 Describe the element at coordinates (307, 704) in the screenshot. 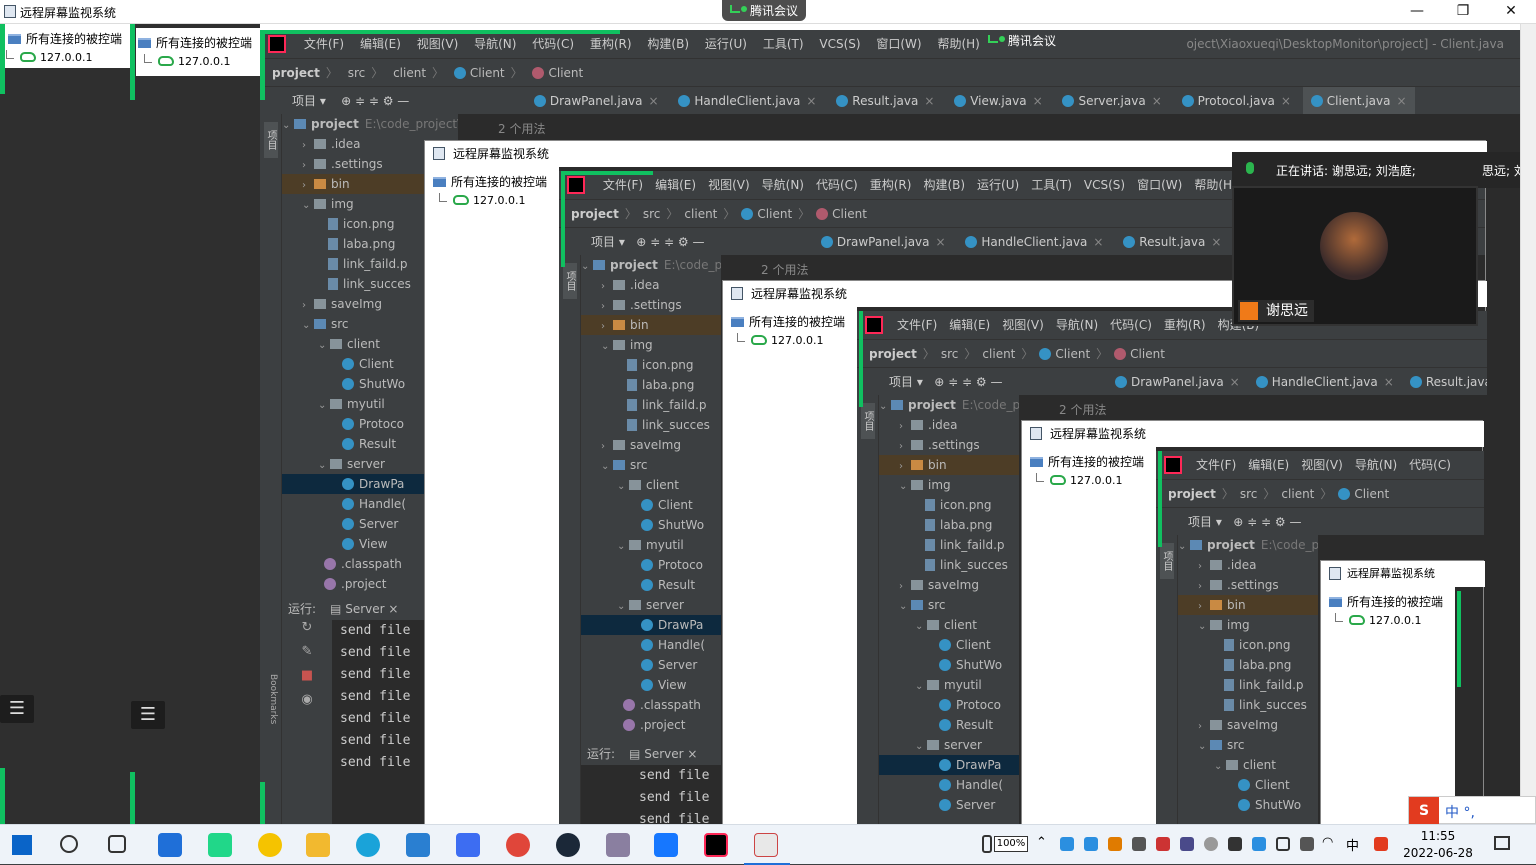

I see `camera-icon: ◉` at that location.